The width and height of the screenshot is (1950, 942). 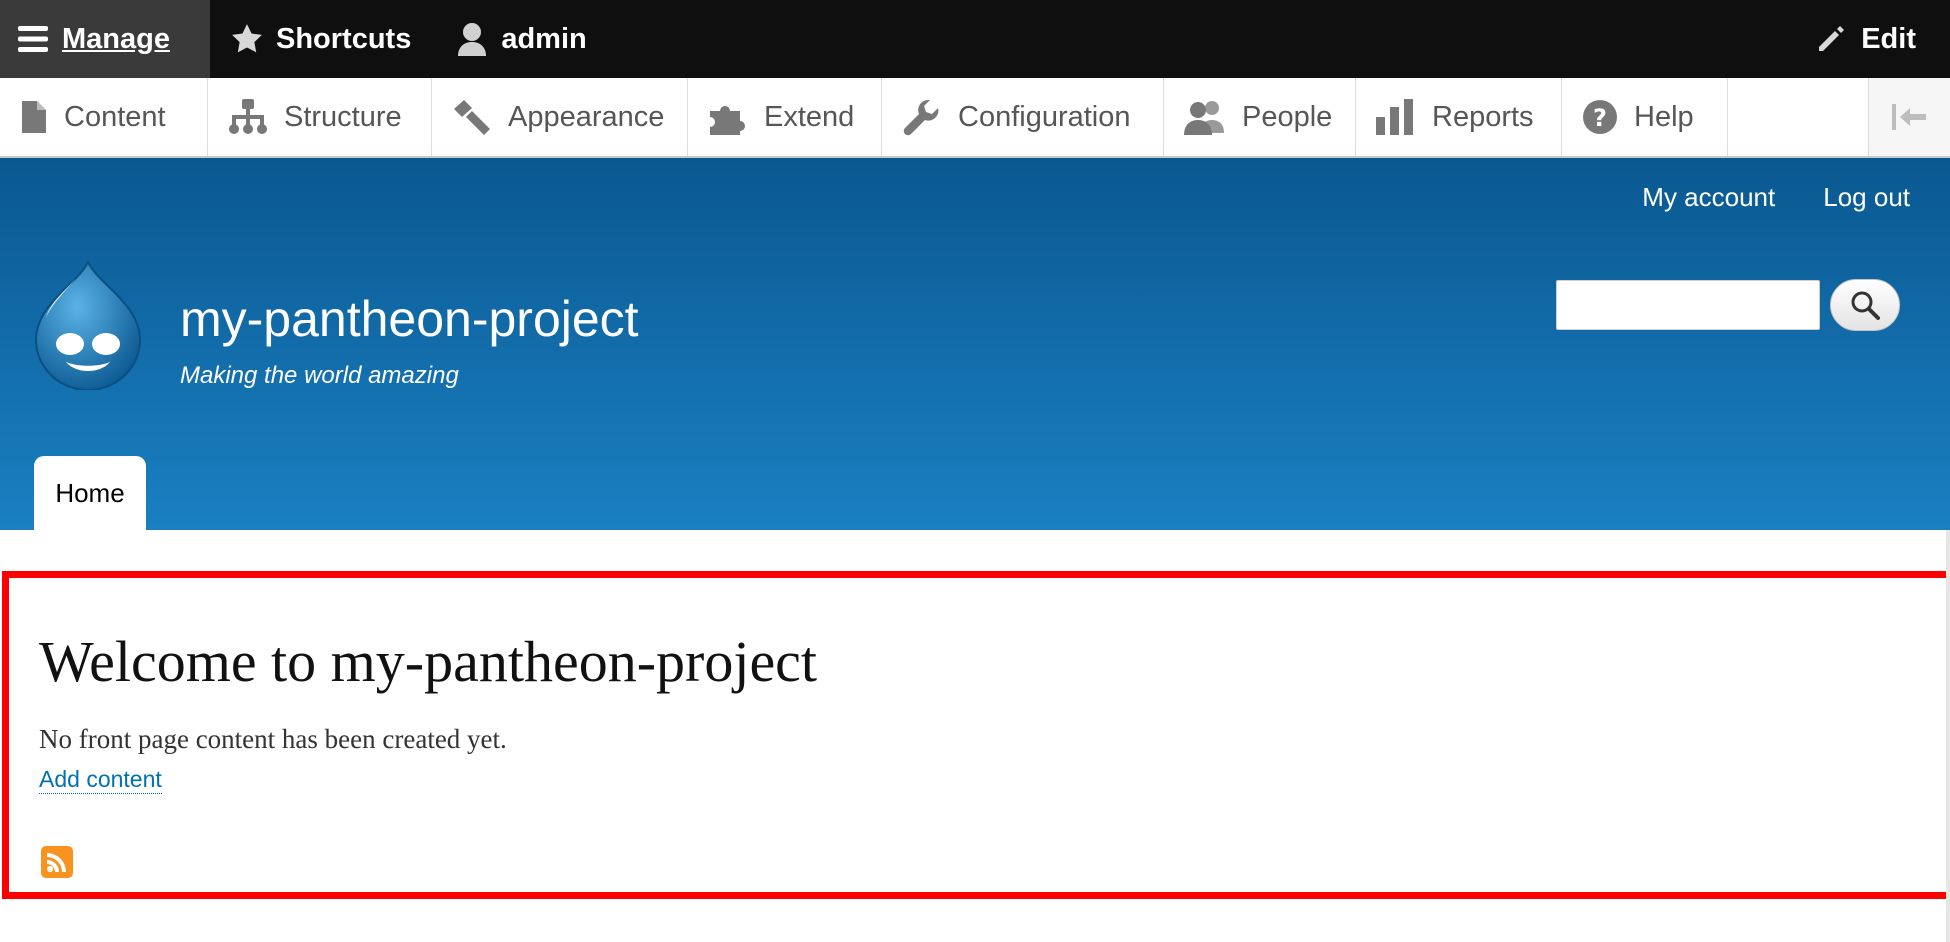 I want to click on menu-item-help: ? Help, so click(x=1645, y=117).